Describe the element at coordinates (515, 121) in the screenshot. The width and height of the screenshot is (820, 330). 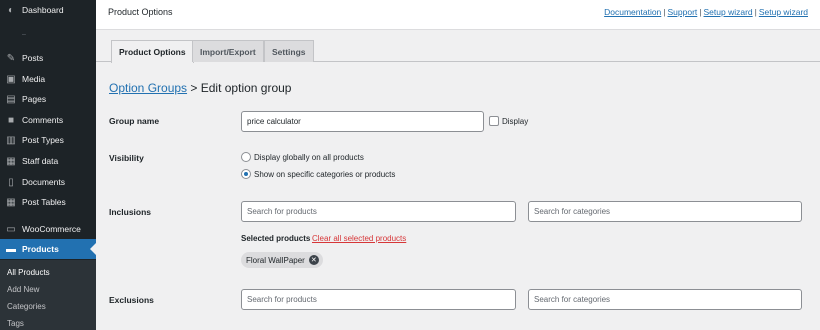
I see `display-checkbox-label: Display` at that location.